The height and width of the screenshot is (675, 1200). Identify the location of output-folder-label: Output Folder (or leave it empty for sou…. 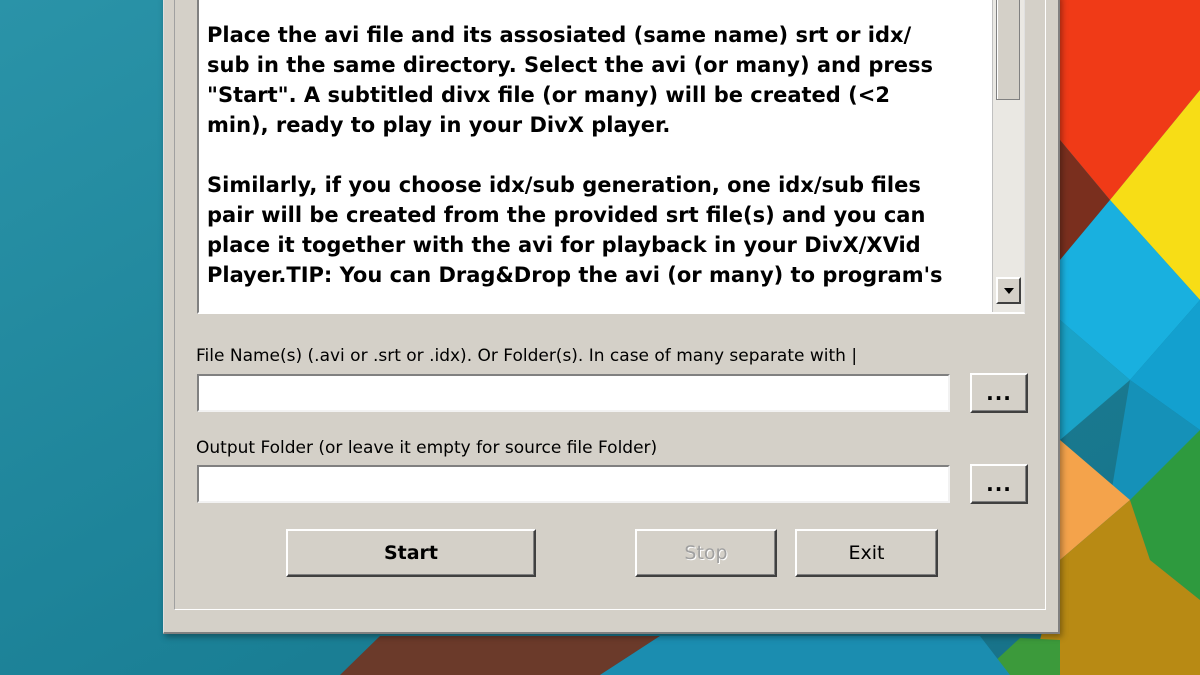
(427, 448).